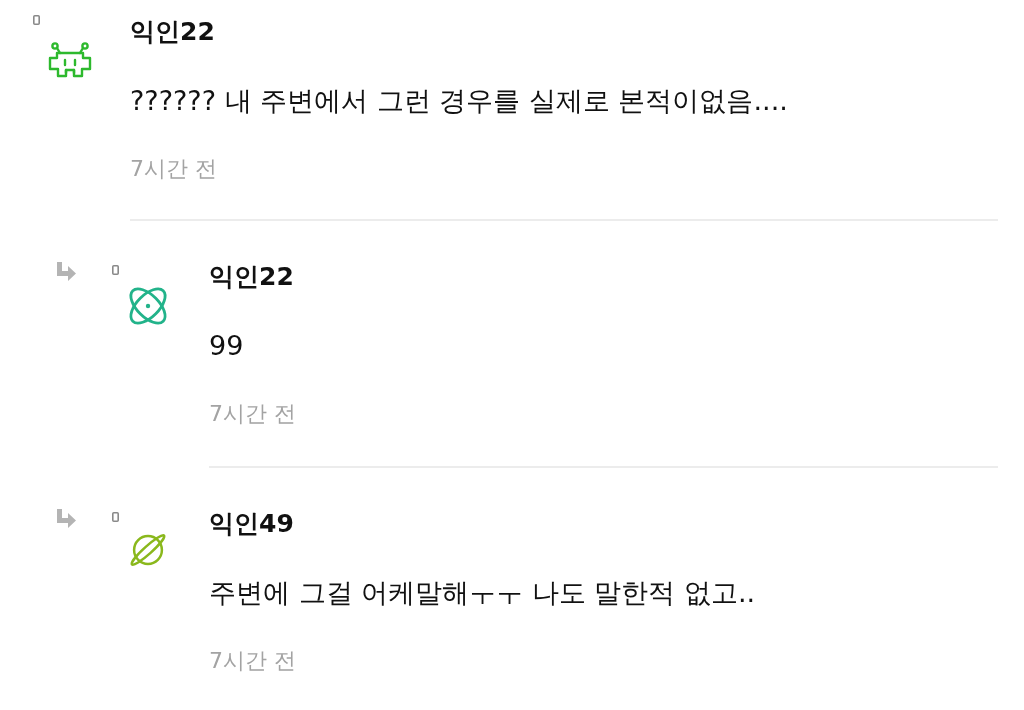  I want to click on author-name: 익인49, so click(252, 524).